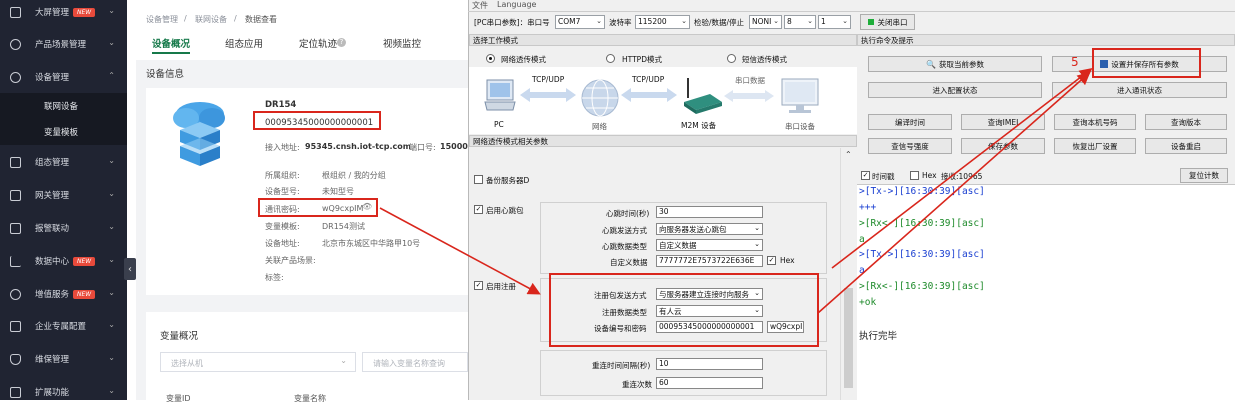 This screenshot has width=1235, height=404. Describe the element at coordinates (862, 270) in the screenshot. I see `console-text: a` at that location.